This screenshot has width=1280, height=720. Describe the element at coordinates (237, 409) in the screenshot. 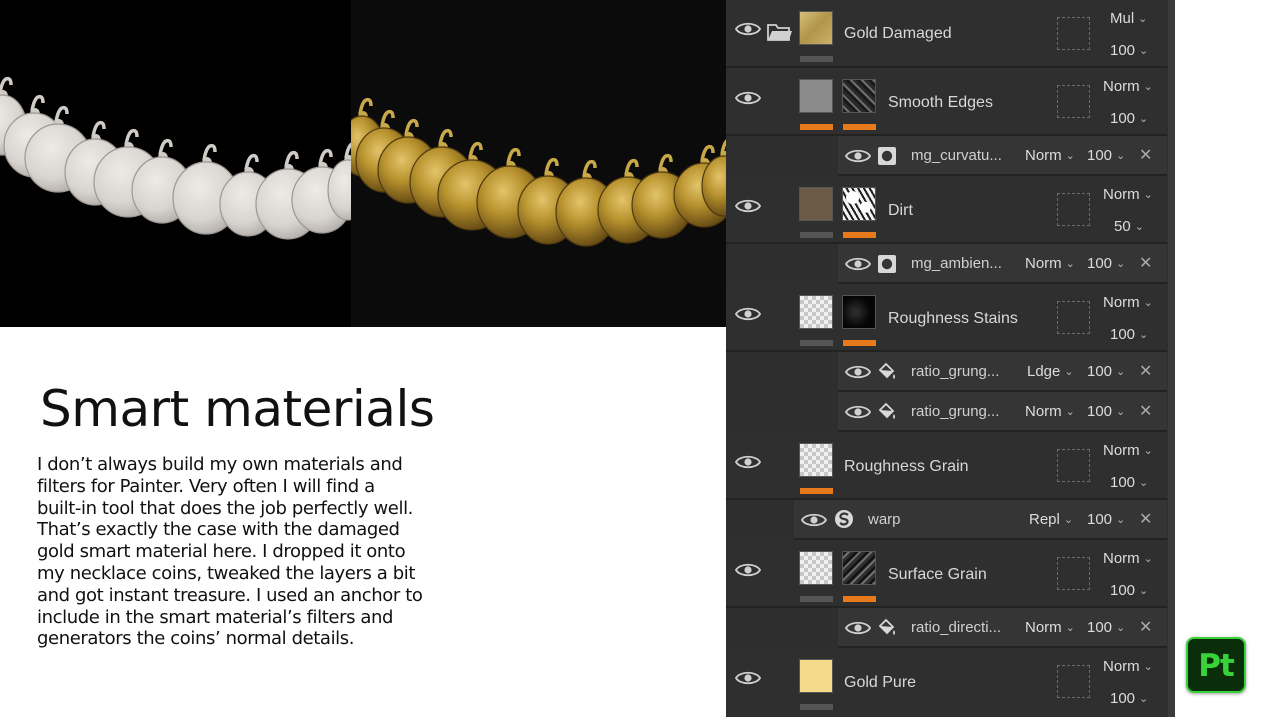

I see `slide-title: Smart materials` at that location.